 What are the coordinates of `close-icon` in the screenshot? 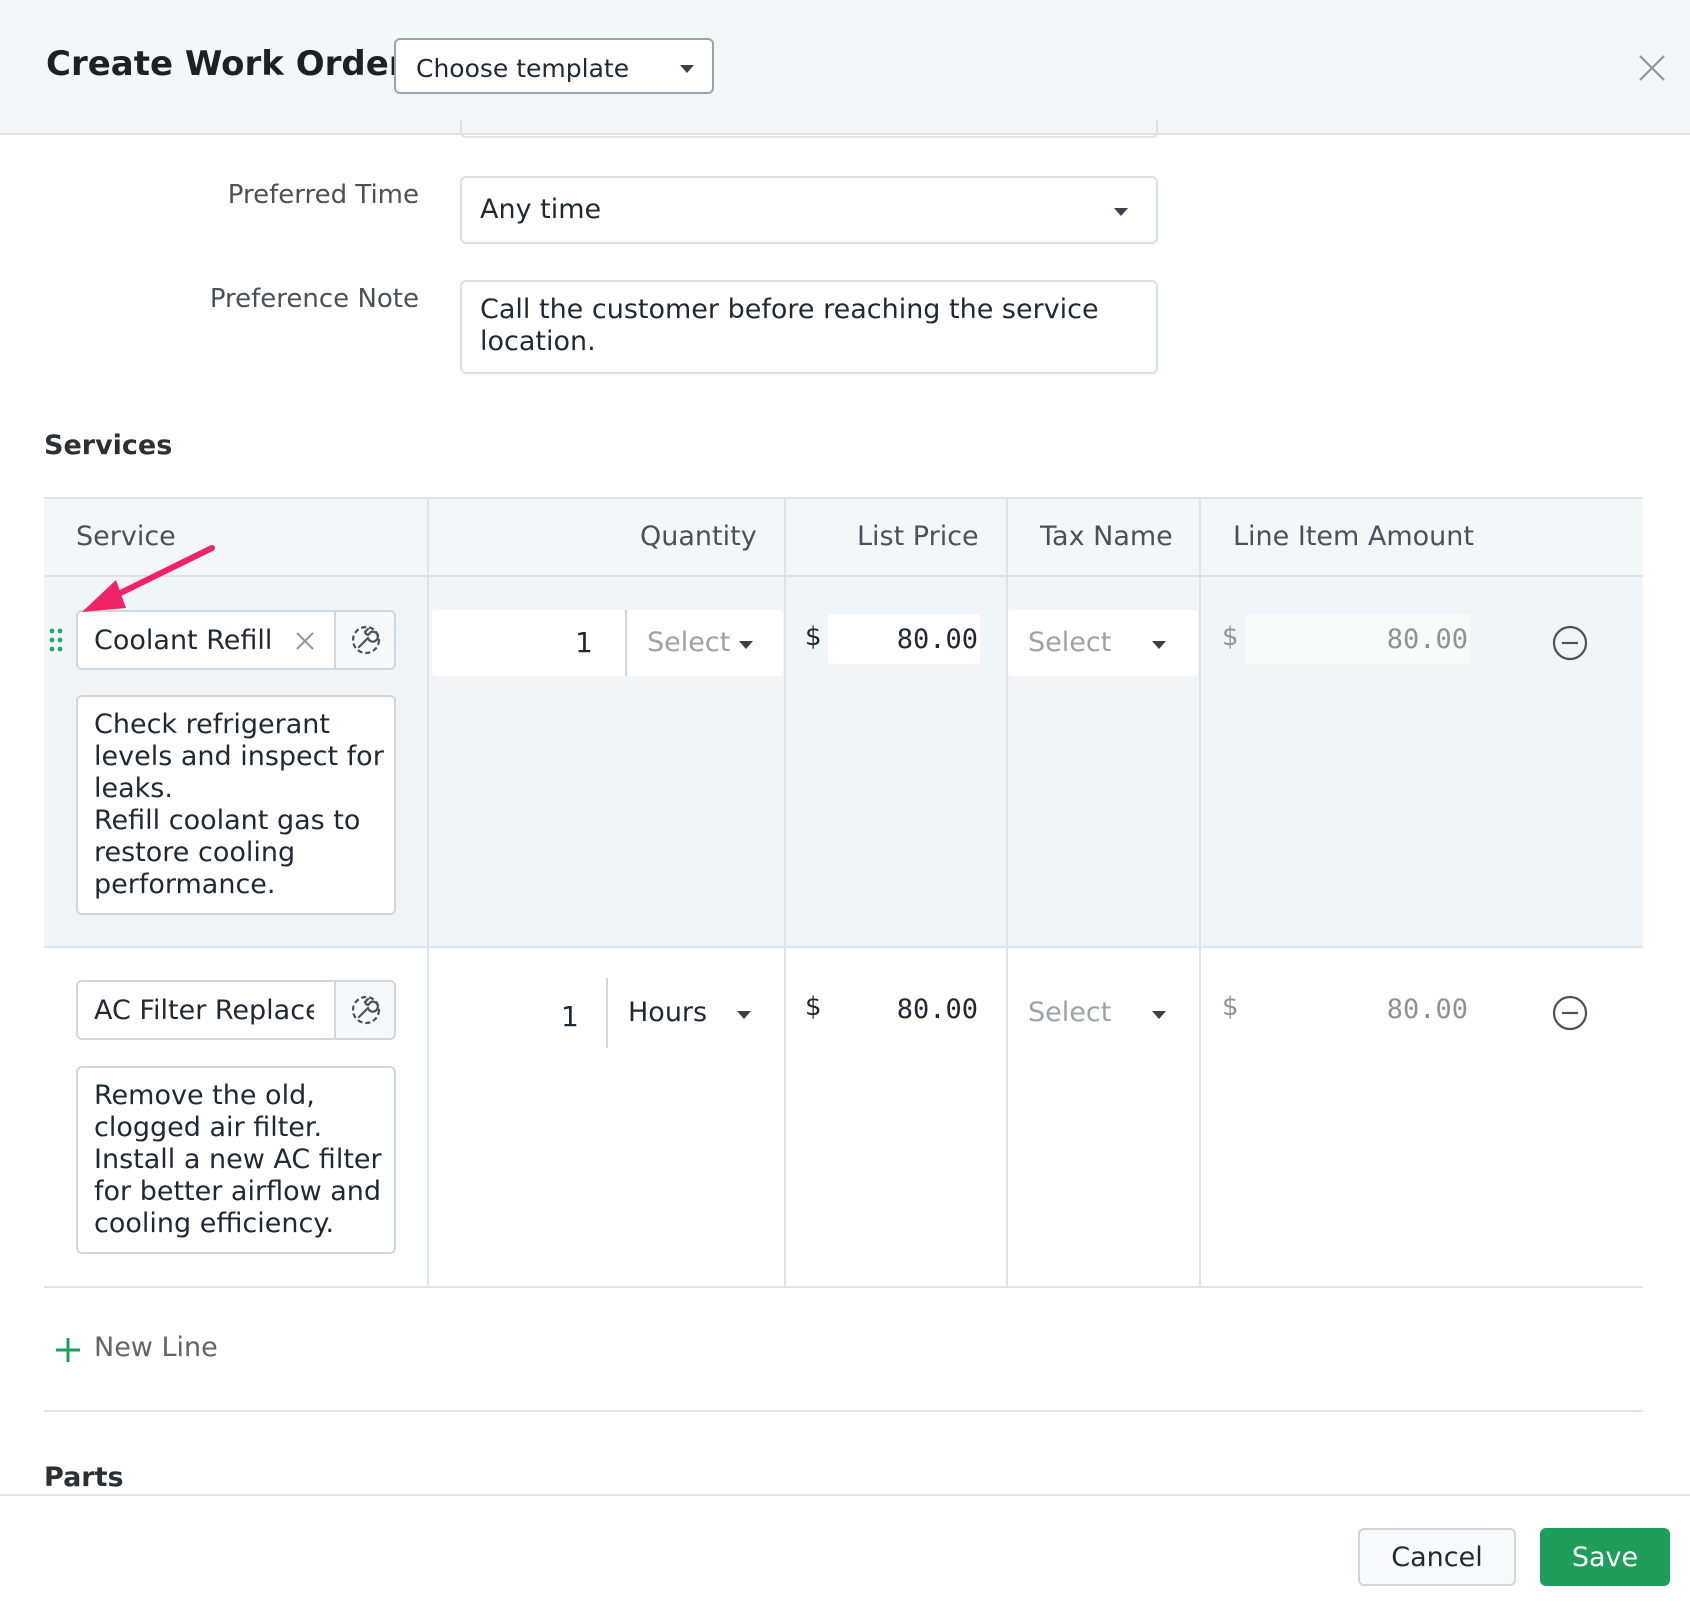 It's located at (1652, 68).